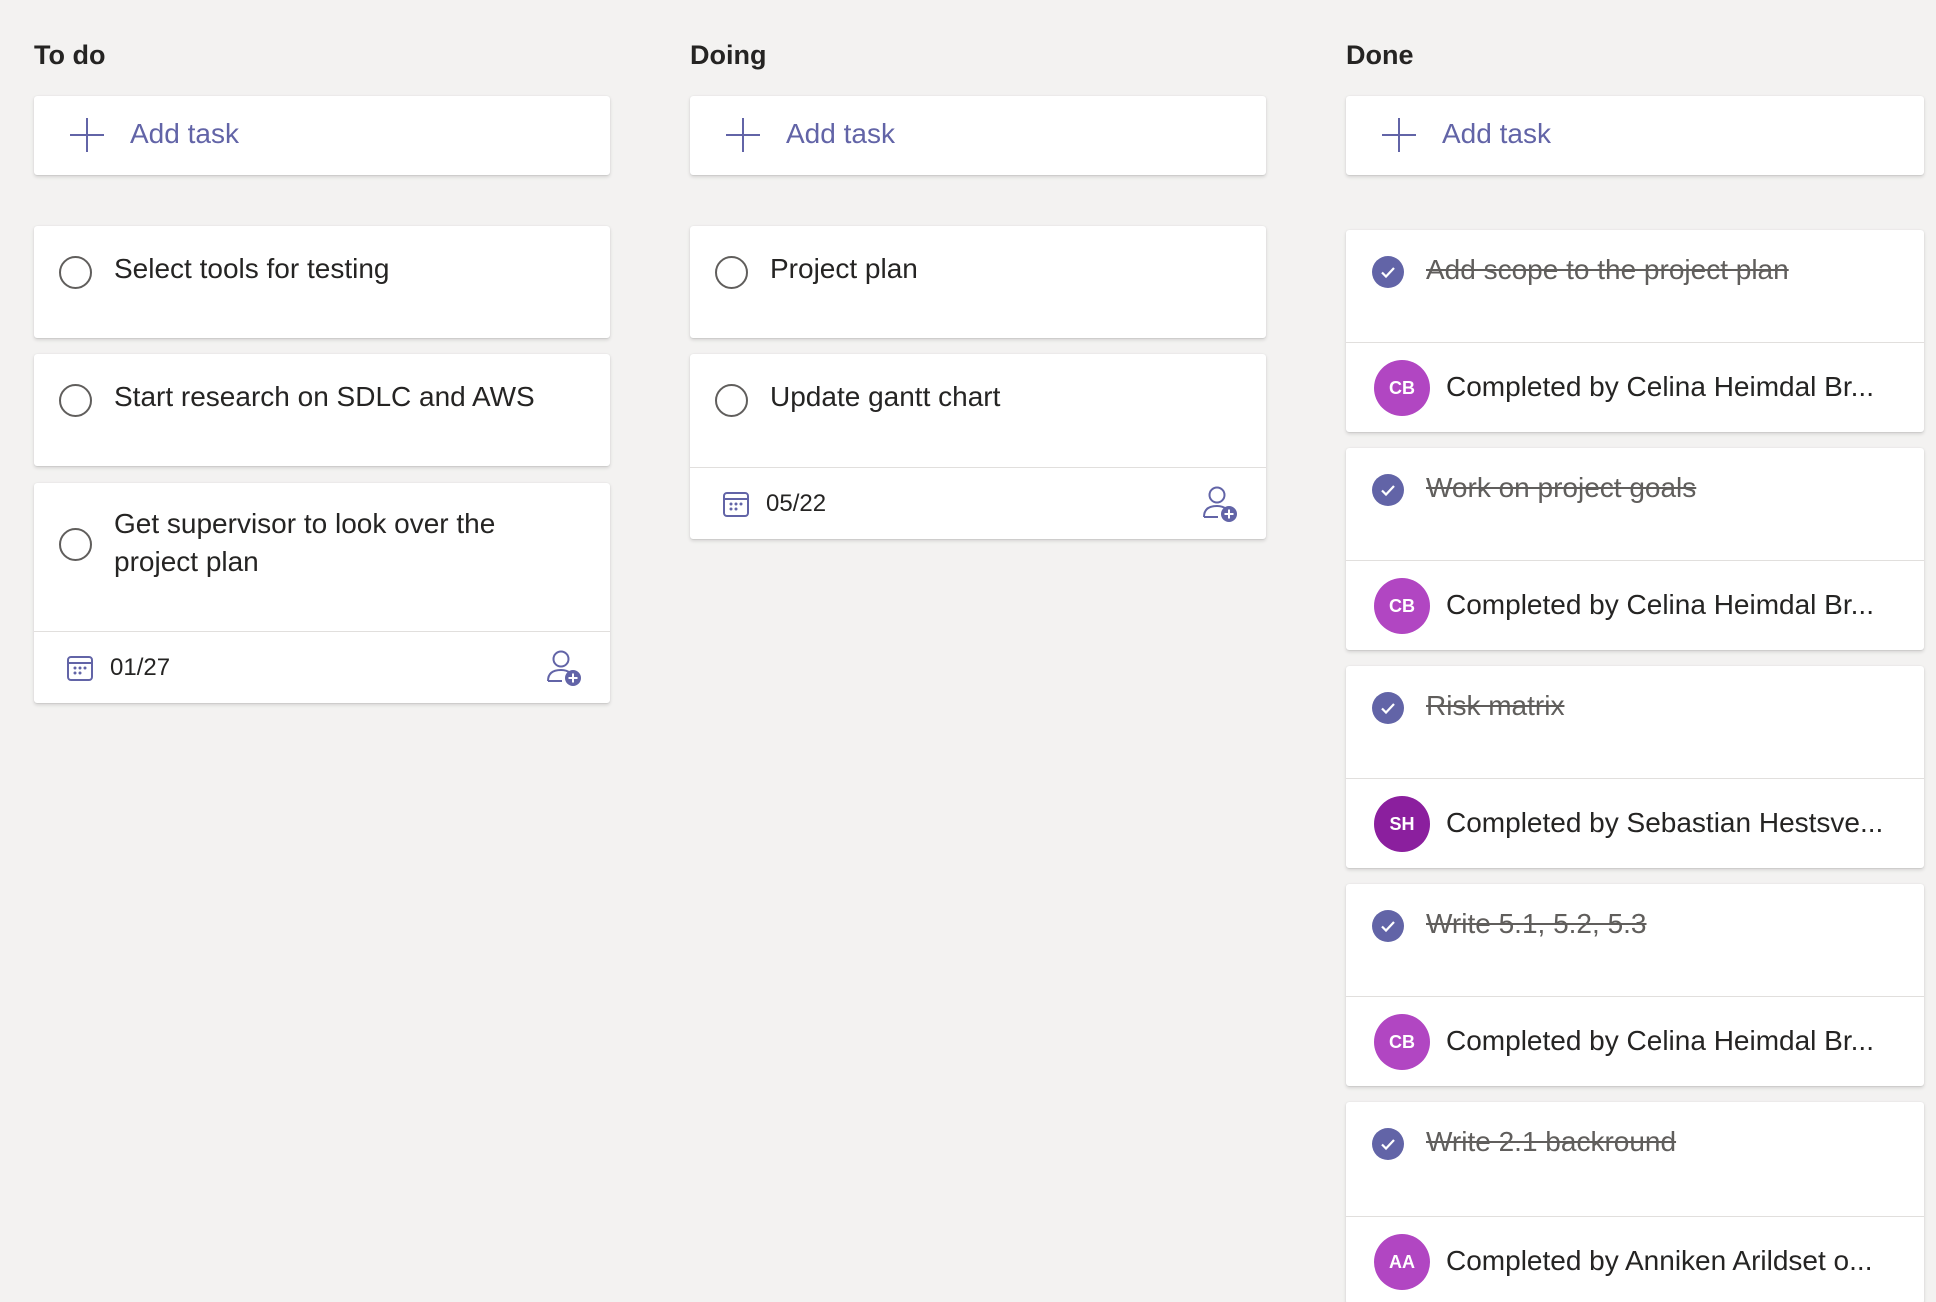 The height and width of the screenshot is (1302, 1936). What do you see at coordinates (1607, 269) in the screenshot?
I see `task-title: Add scope to the project plan` at bounding box center [1607, 269].